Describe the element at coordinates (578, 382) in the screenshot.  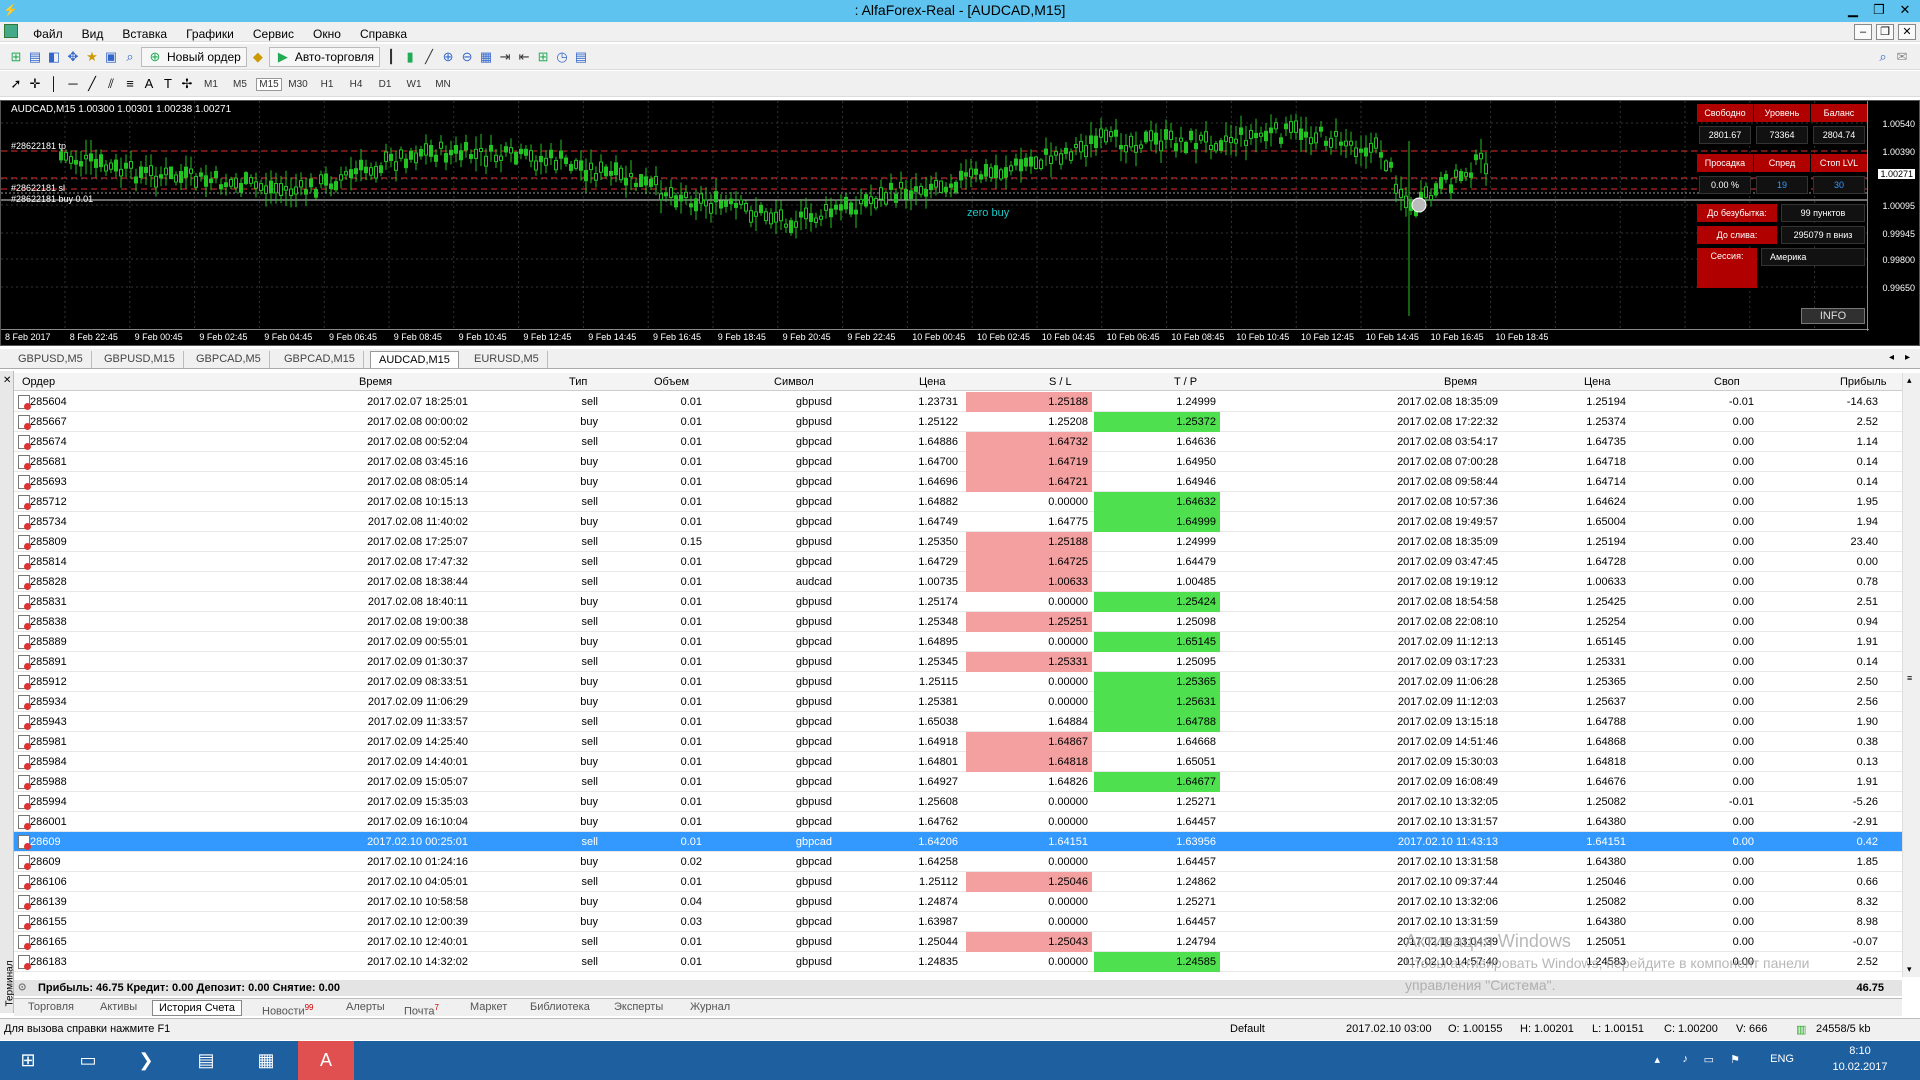
I see `col-type: Тип` at that location.